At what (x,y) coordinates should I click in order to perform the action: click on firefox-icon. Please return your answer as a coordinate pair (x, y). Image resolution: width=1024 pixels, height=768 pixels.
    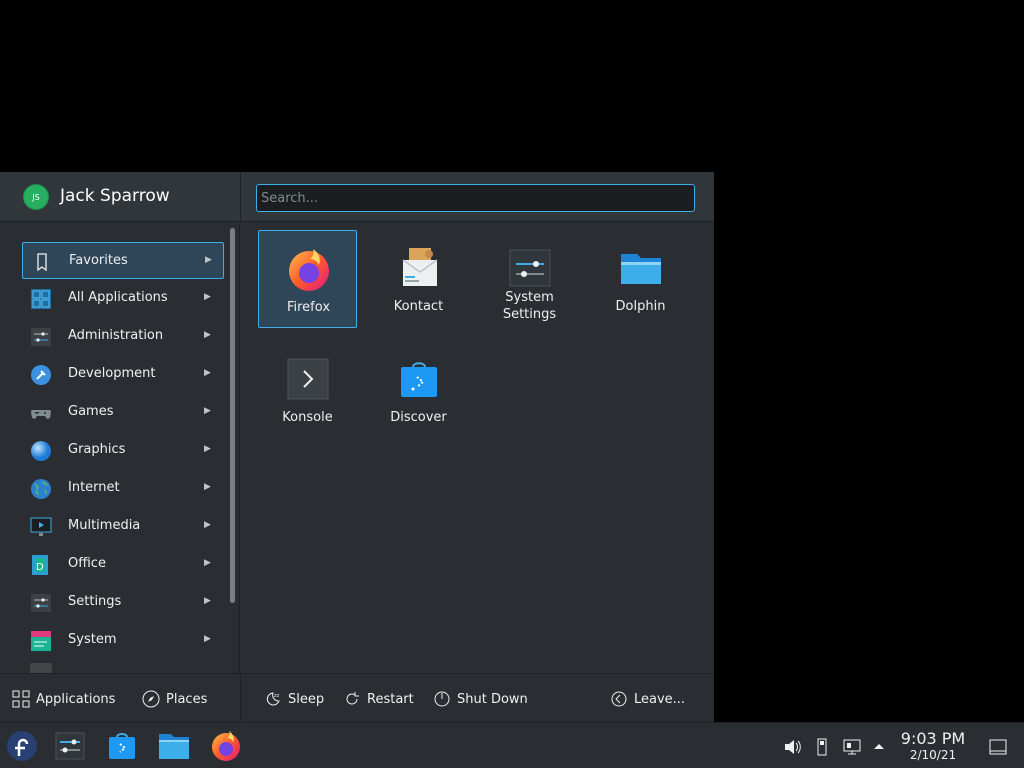
    Looking at the image, I should click on (309, 270).